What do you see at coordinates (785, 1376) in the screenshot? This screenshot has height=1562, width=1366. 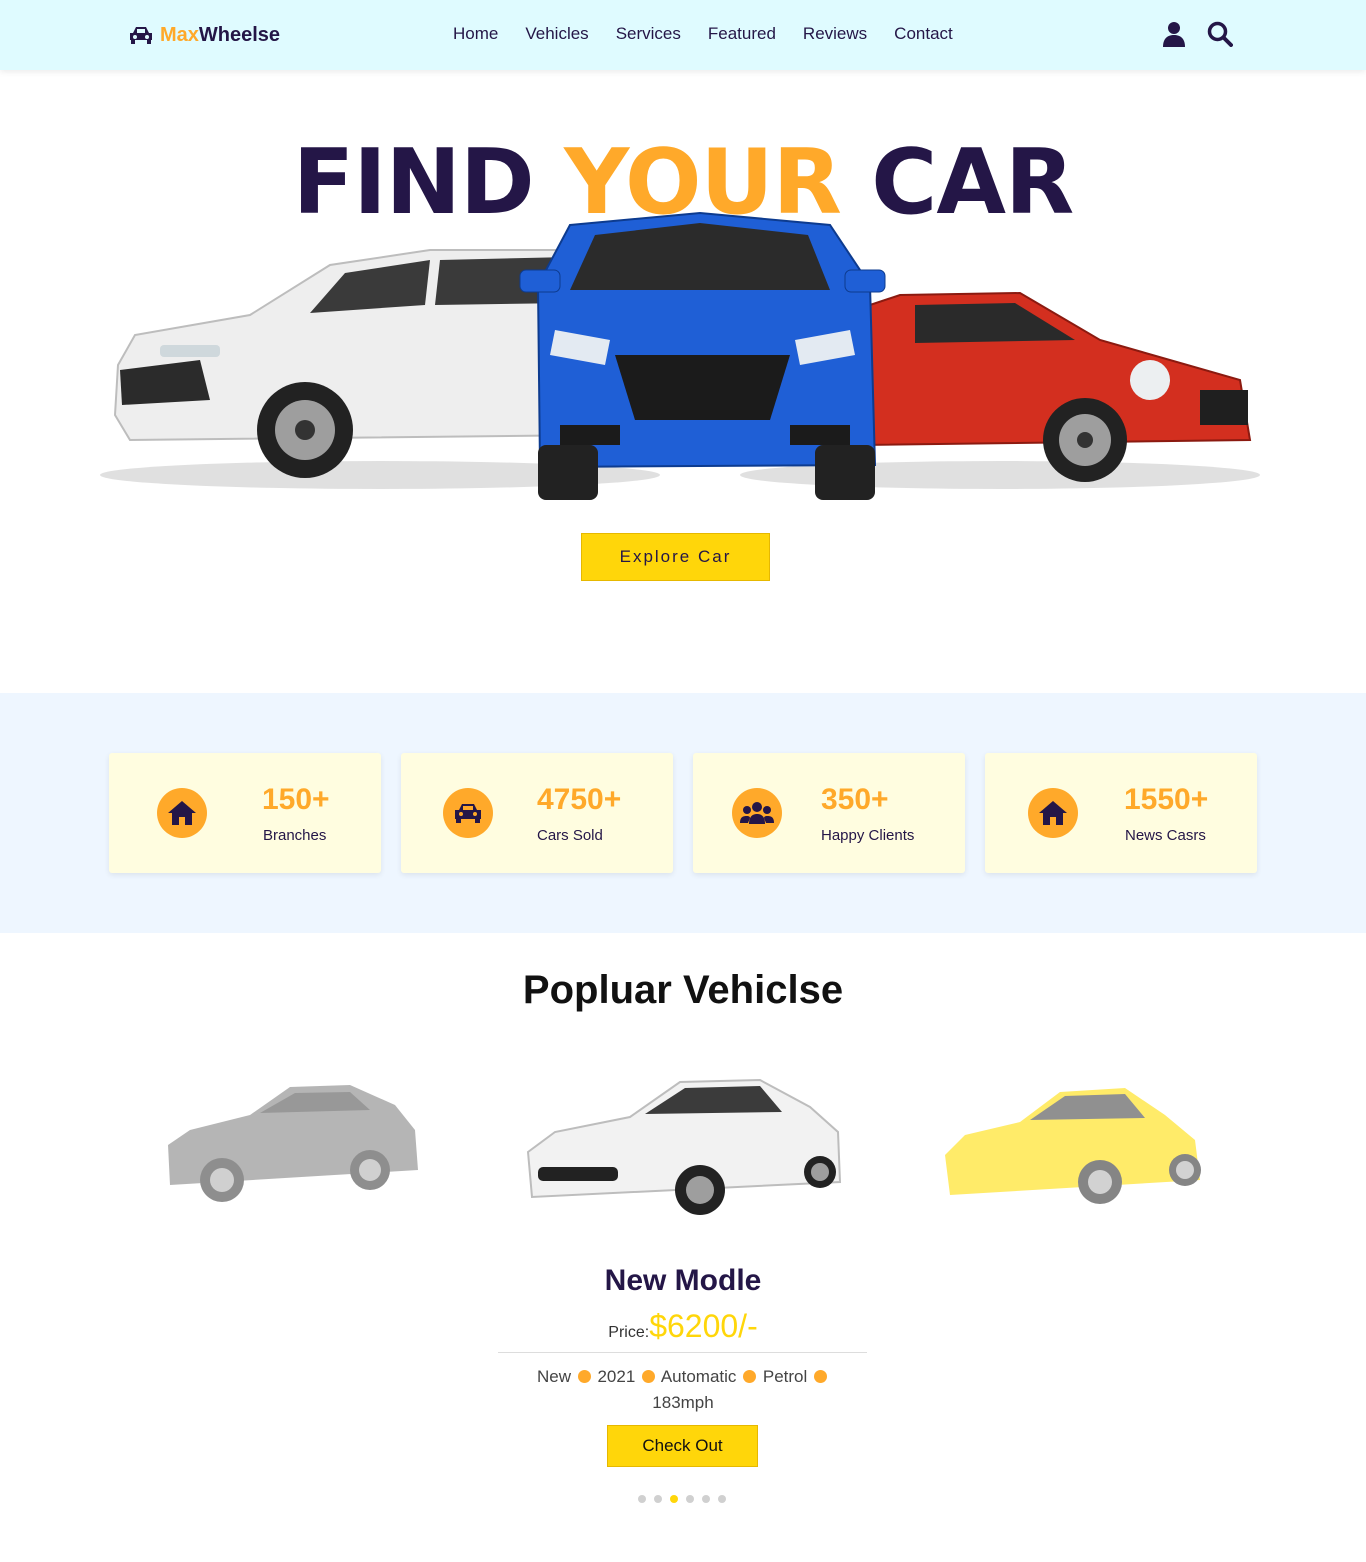 I see `spec-fuel: Petrol` at bounding box center [785, 1376].